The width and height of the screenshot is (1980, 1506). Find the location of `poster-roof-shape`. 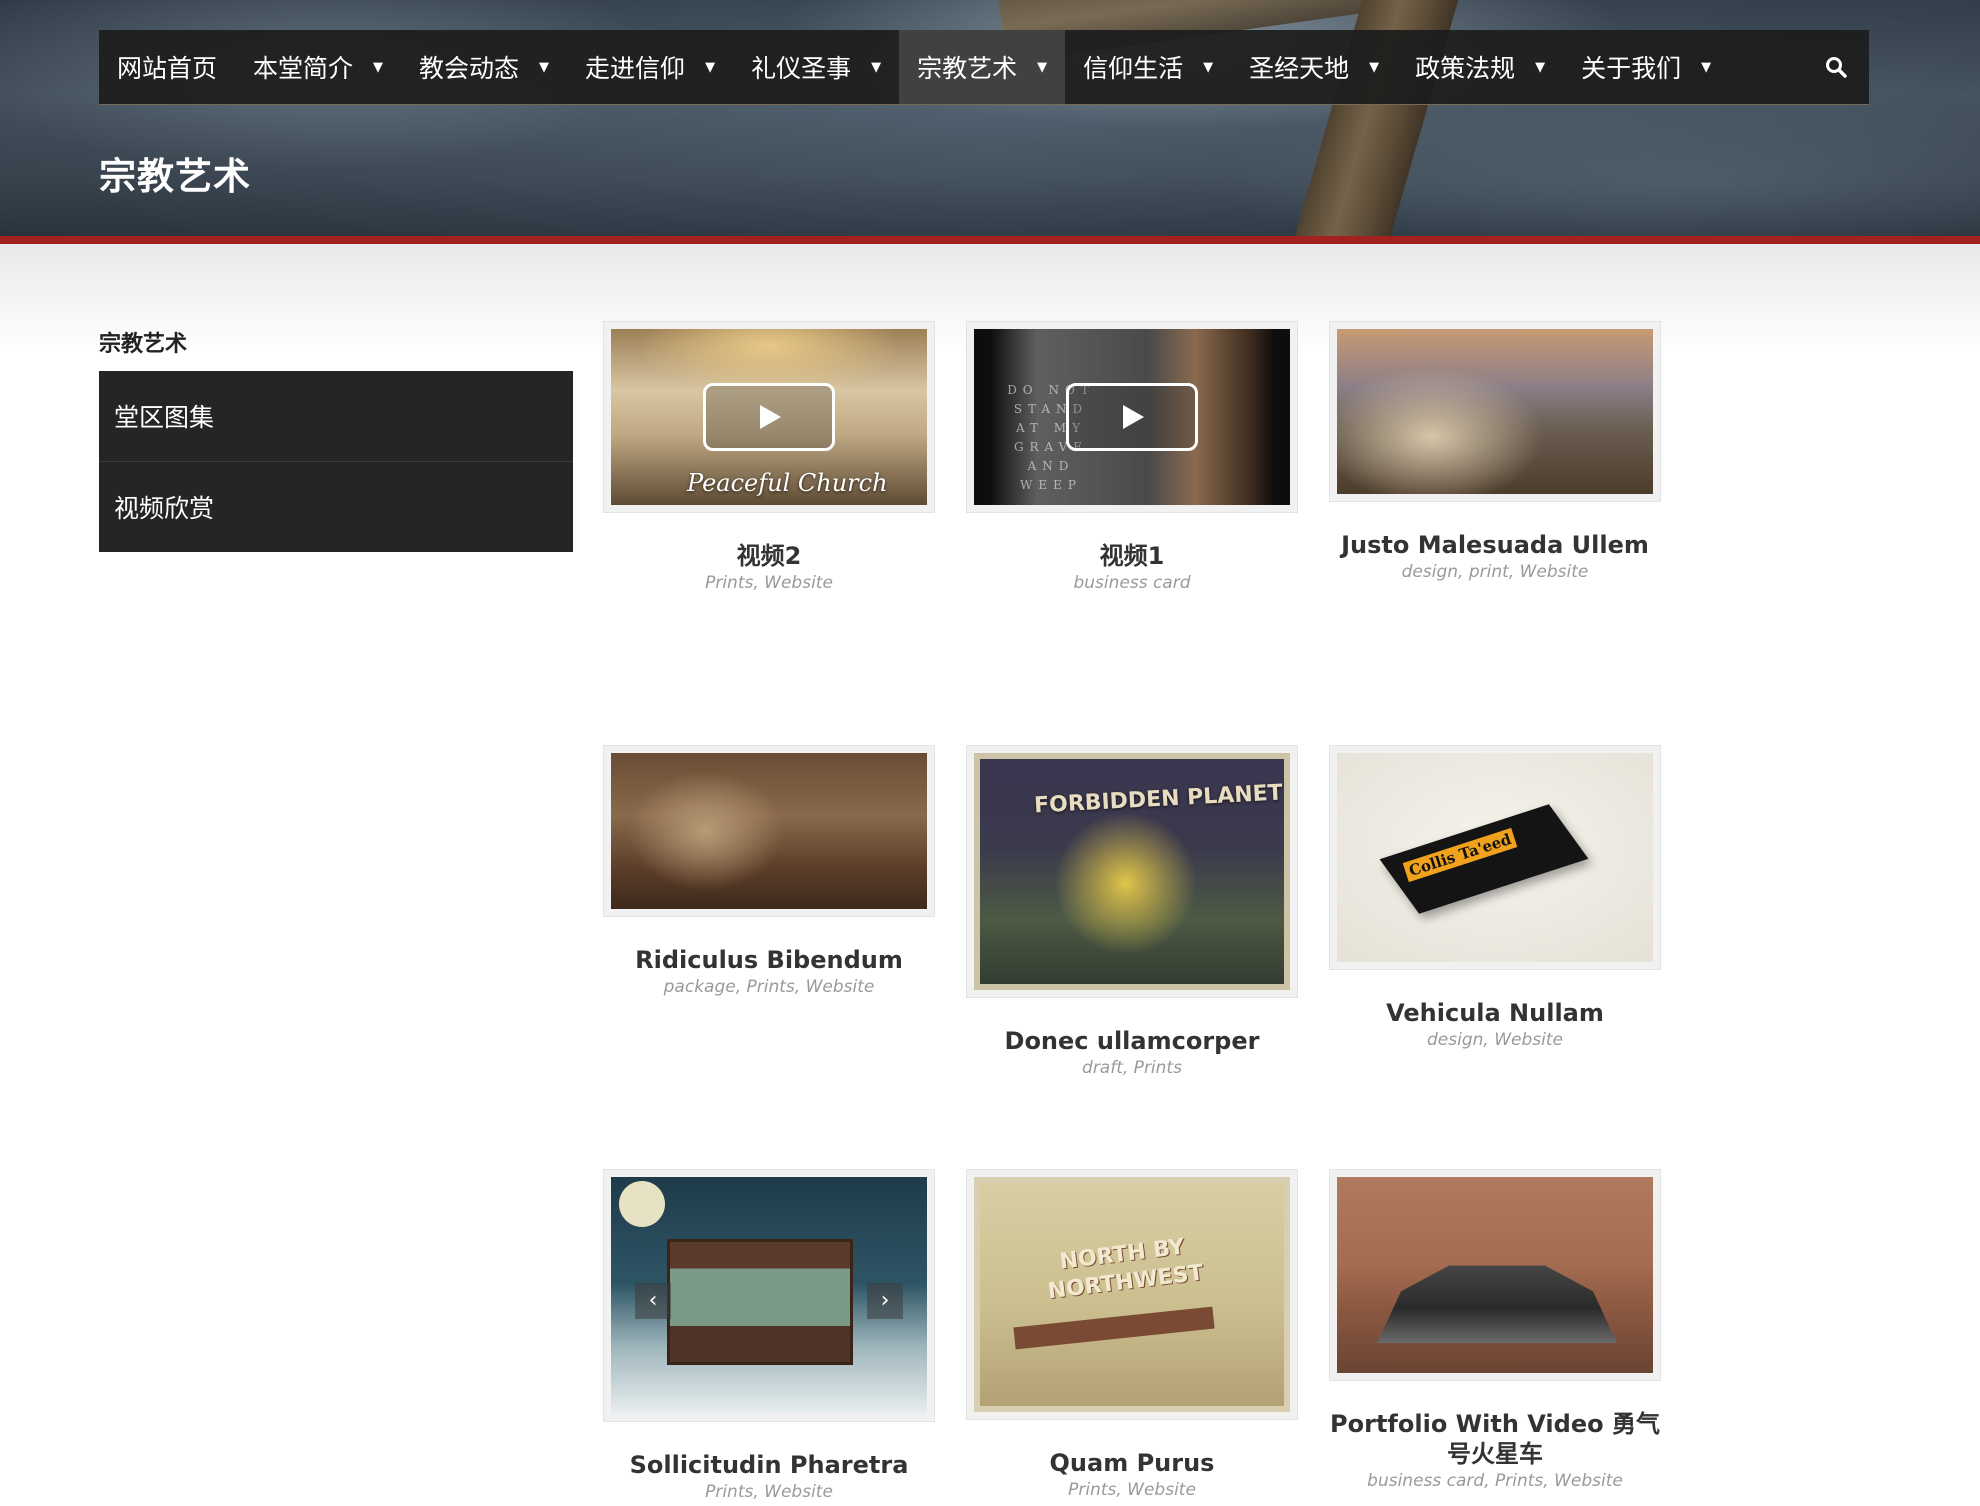

poster-roof-shape is located at coordinates (1114, 1328).